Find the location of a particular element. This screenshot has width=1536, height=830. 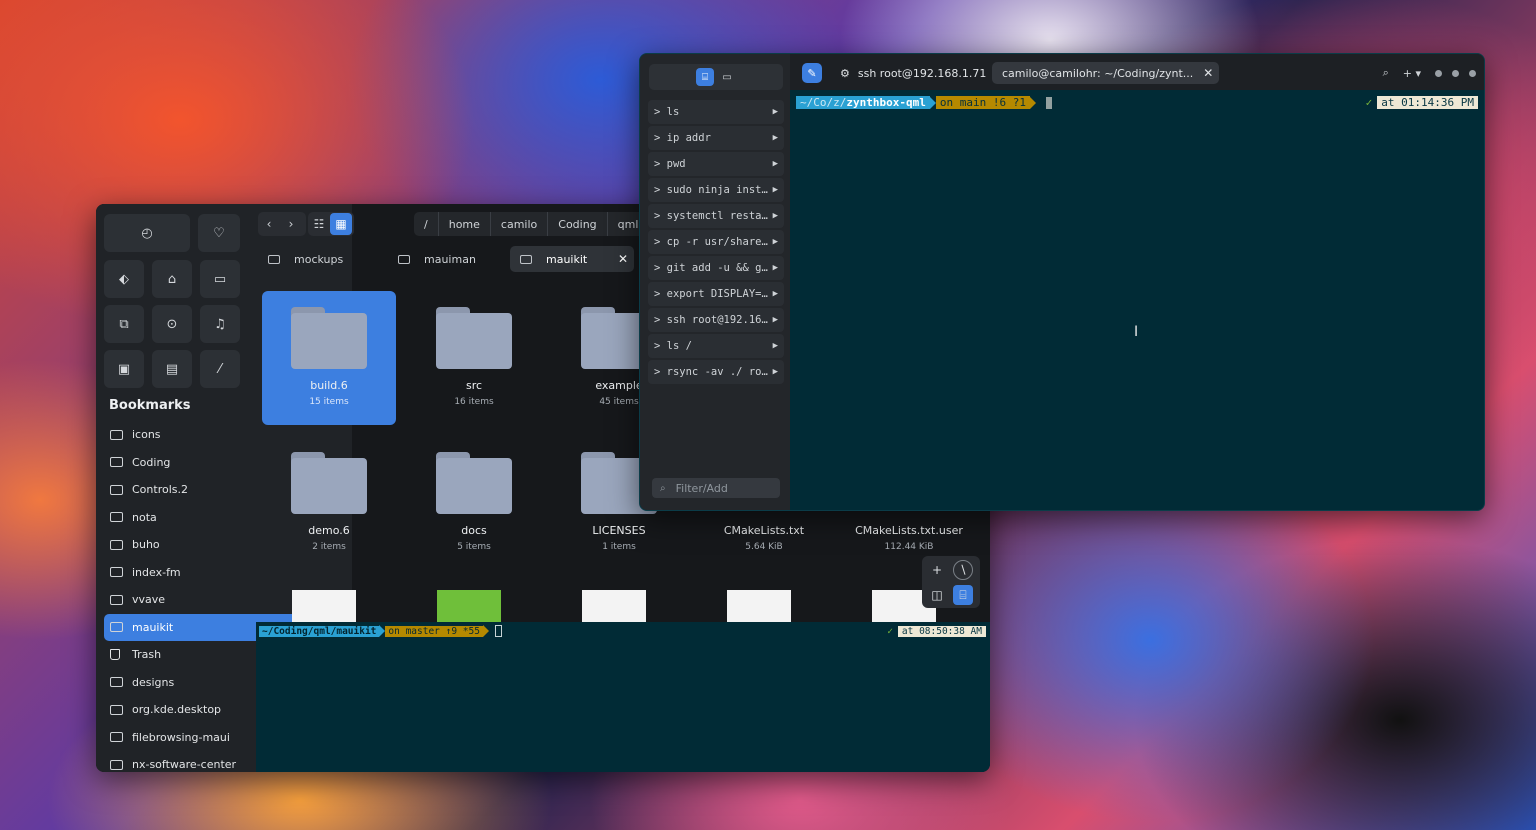

prompt-time: at 01:14:36 PM is located at coordinates (1427, 102).